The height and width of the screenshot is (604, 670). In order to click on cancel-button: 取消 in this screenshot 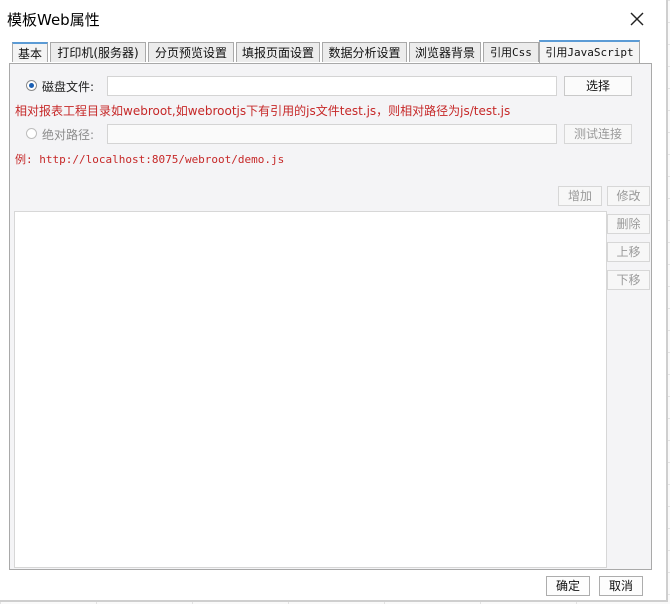, I will do `click(621, 586)`.